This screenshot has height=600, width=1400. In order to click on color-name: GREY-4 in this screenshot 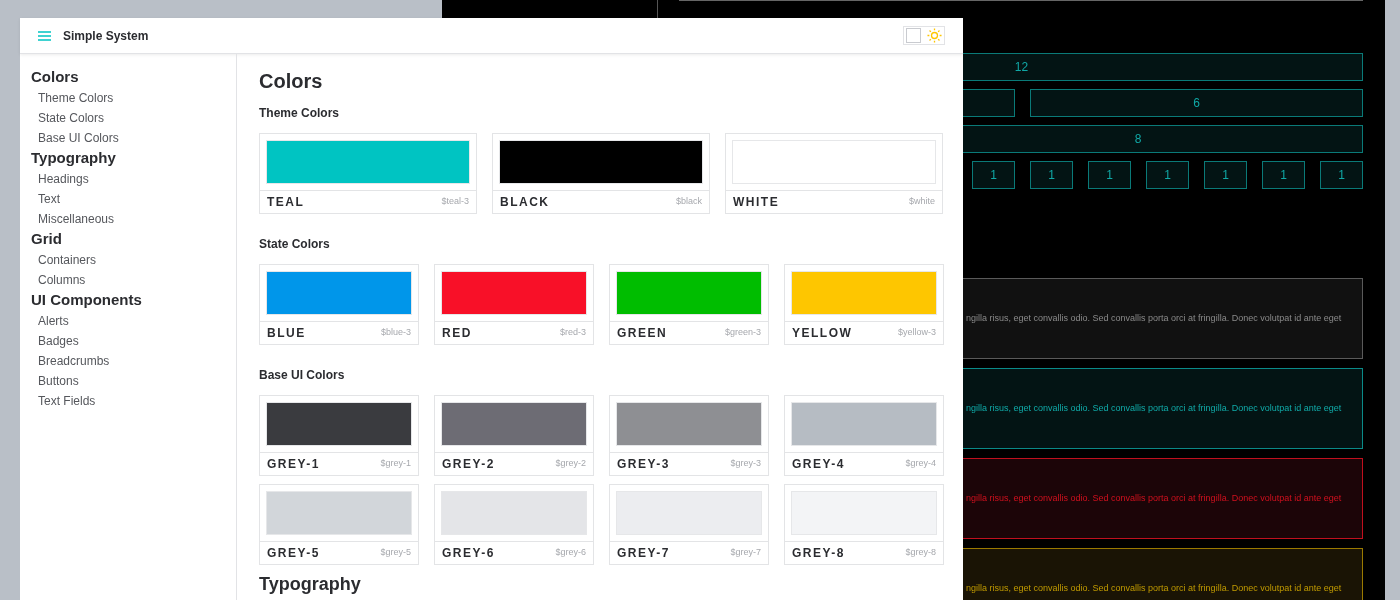, I will do `click(818, 464)`.